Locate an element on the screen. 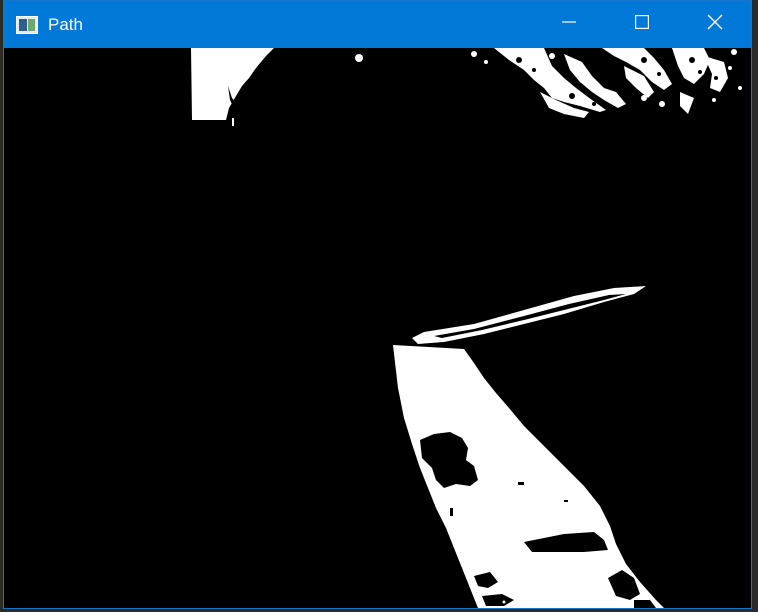 This screenshot has height=612, width=758. maximize-button is located at coordinates (641, 24).